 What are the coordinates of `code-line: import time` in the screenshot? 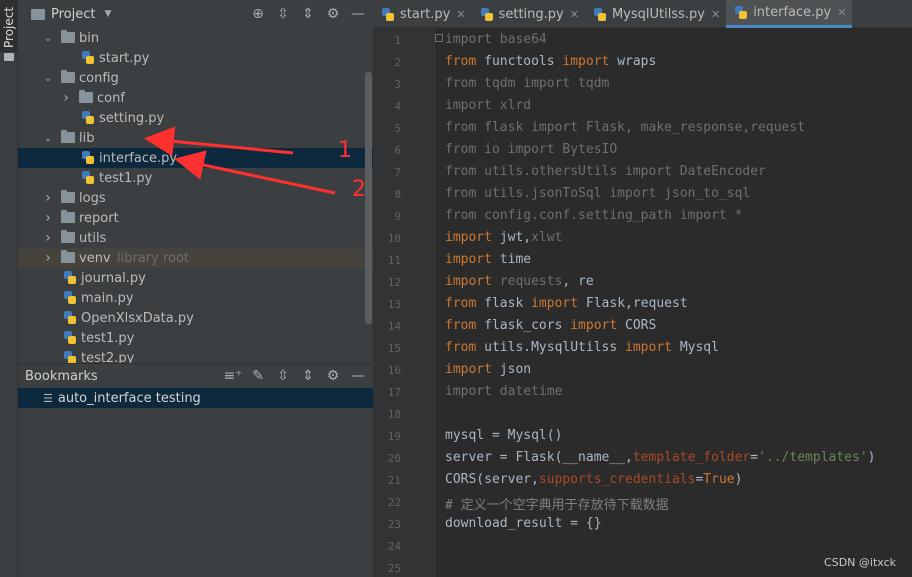 It's located at (488, 259).